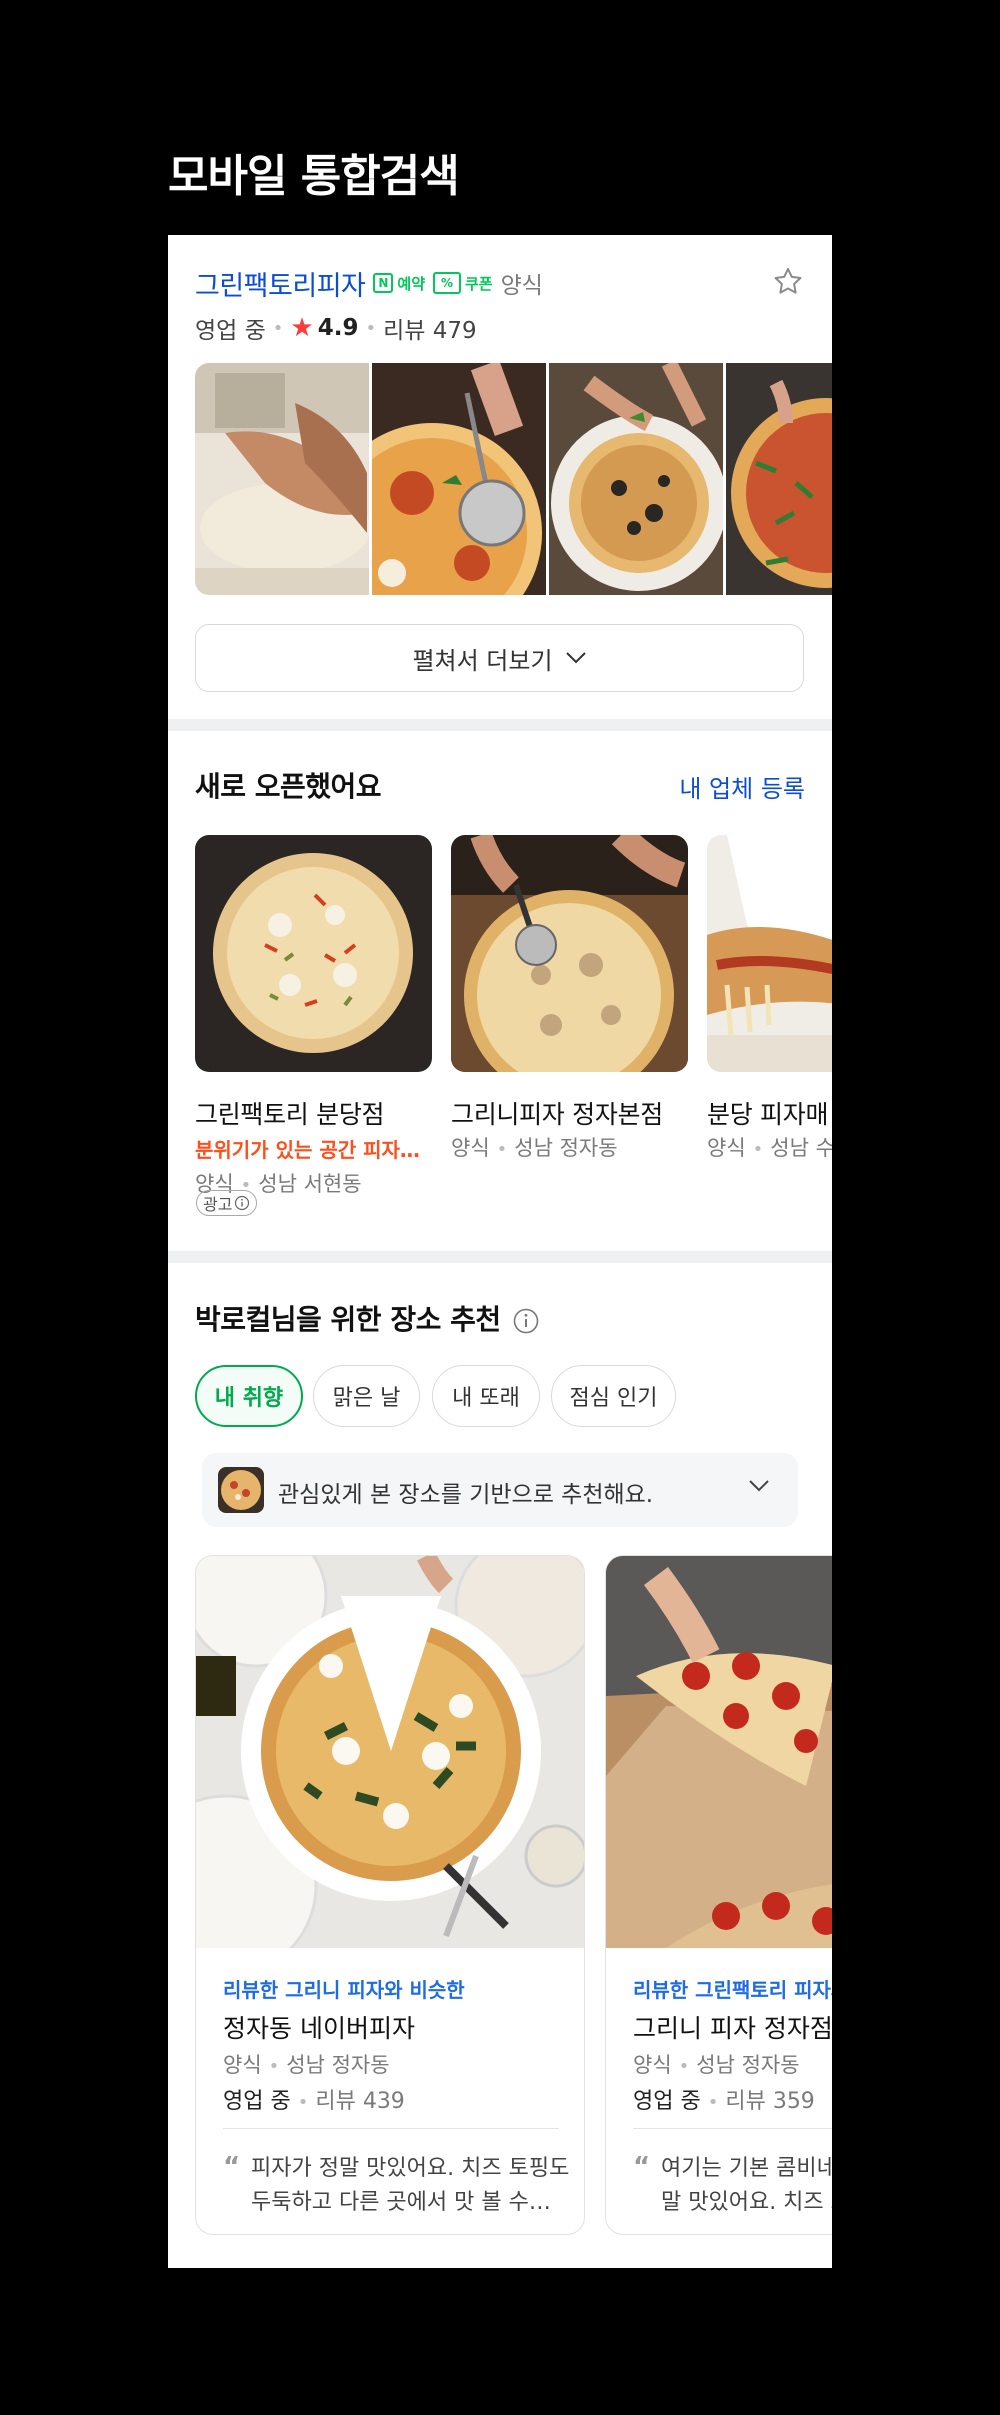 The height and width of the screenshot is (2415, 1000). I want to click on place-category: 양식, so click(521, 286).